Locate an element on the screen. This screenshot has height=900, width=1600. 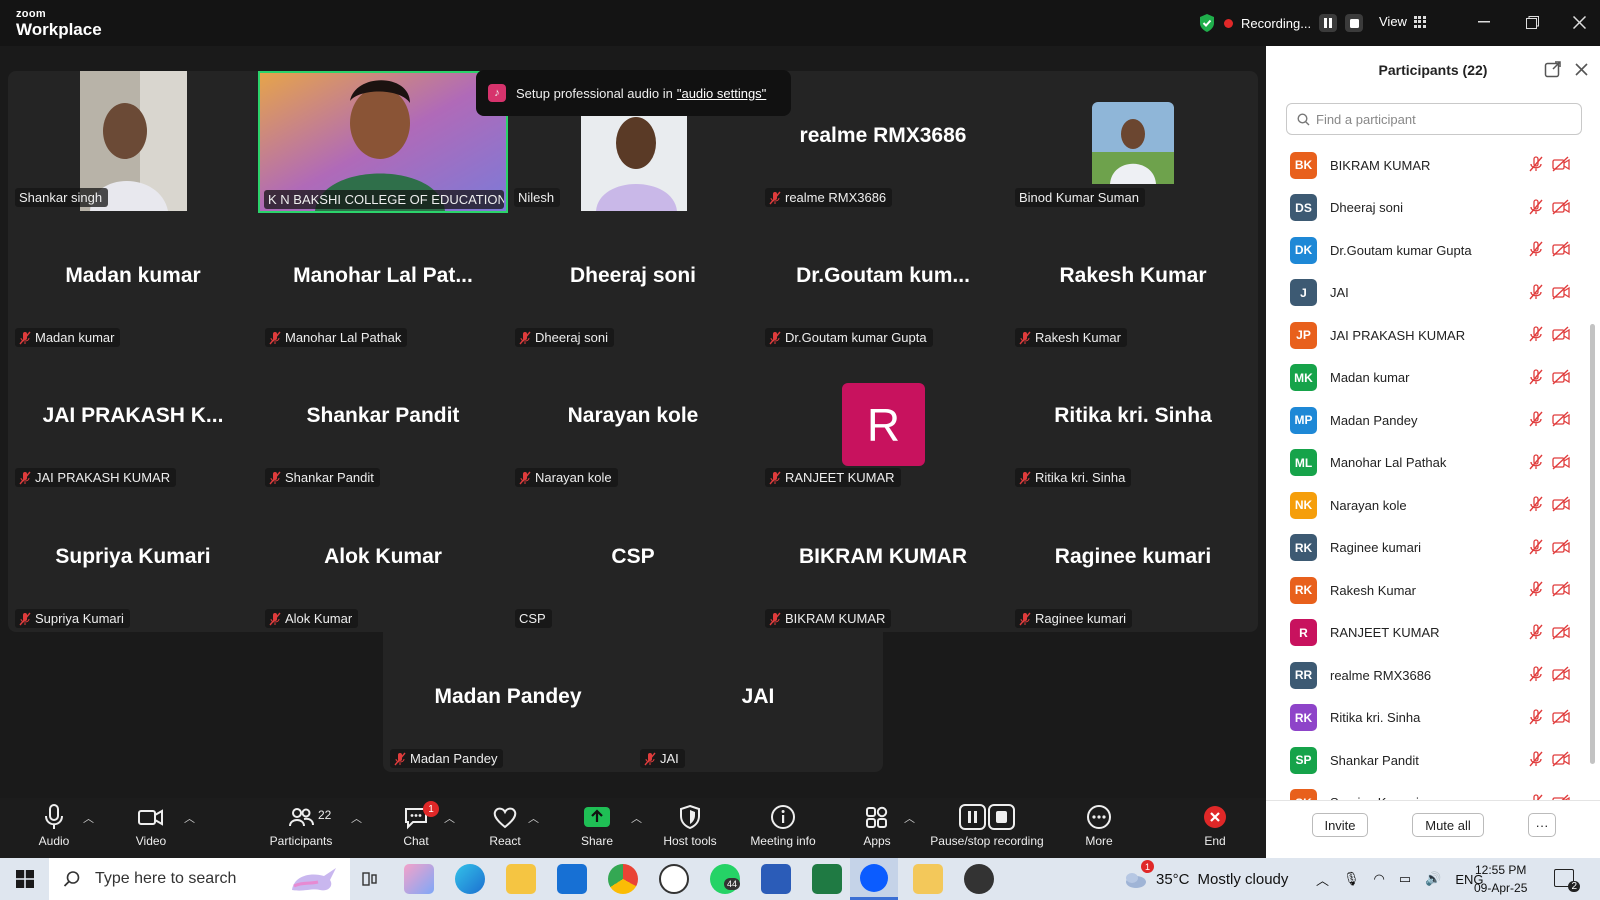
close-window-button is located at coordinates (1579, 22).